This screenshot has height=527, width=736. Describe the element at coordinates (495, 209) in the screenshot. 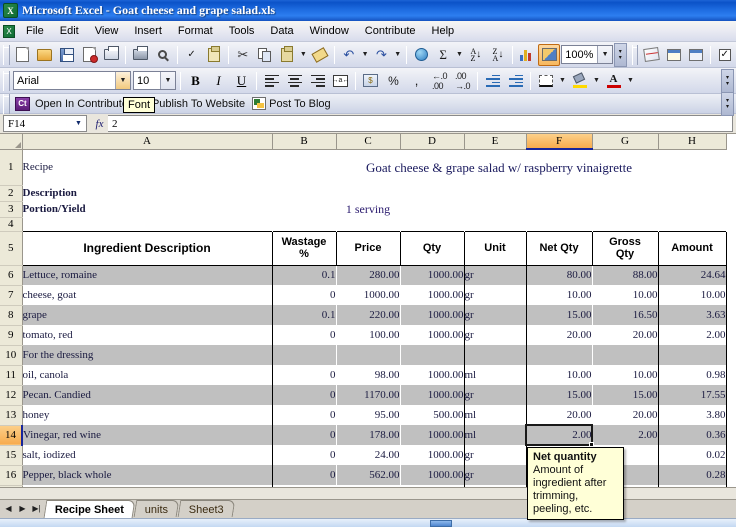

I see `cell-e3` at that location.